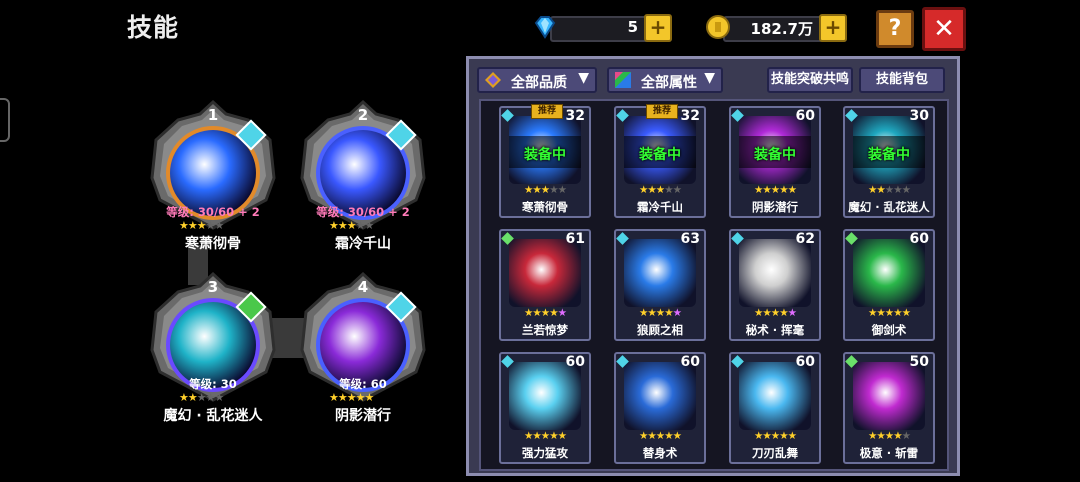  I want to click on attribute-filter-dropdown: 全部属性 ▼, so click(665, 80).